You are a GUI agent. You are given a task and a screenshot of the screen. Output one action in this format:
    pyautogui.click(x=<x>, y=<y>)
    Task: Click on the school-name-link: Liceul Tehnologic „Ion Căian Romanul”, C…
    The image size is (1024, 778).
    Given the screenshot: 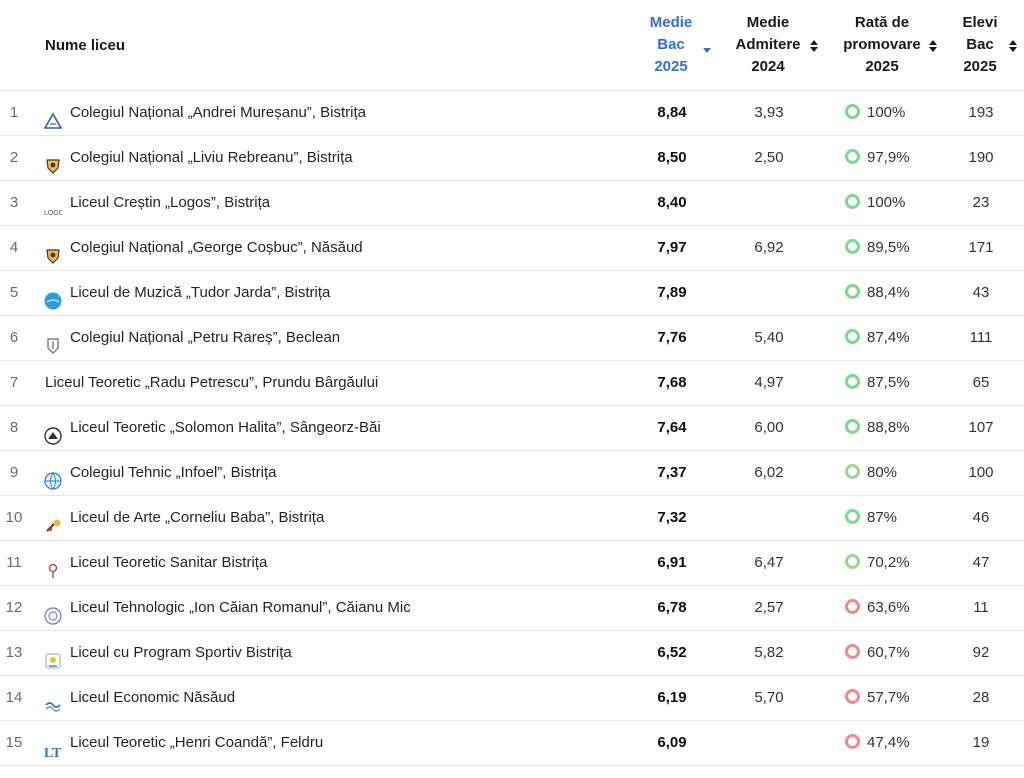 What is the action you would take?
    pyautogui.click(x=240, y=608)
    